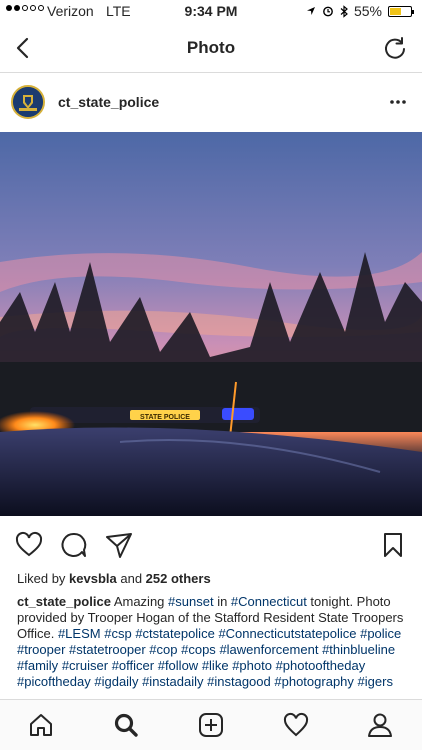 The width and height of the screenshot is (422, 750). Describe the element at coordinates (165, 417) in the screenshot. I see `light-bar-label: STATE POLICE` at that location.